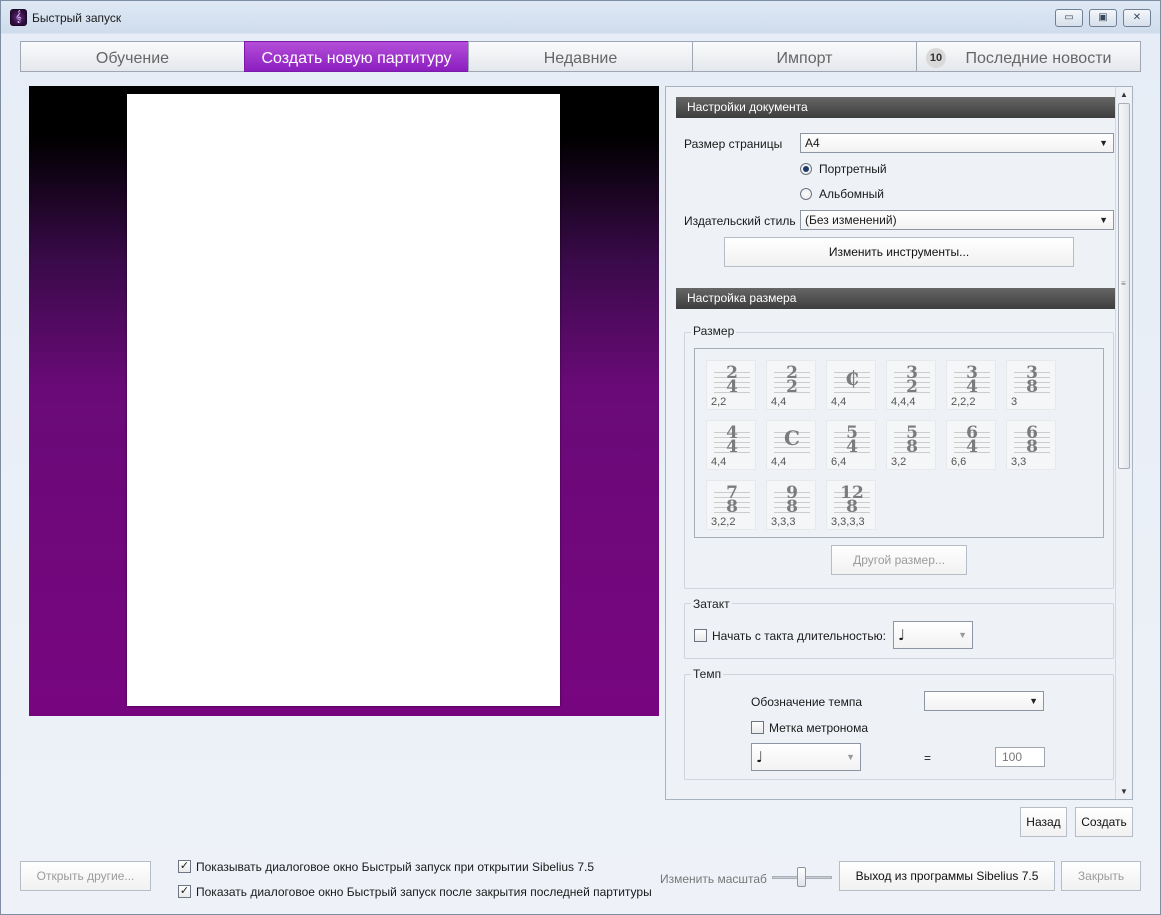 The width and height of the screenshot is (1161, 915). What do you see at coordinates (801, 877) in the screenshot?
I see `zoom-slider-thumb` at bounding box center [801, 877].